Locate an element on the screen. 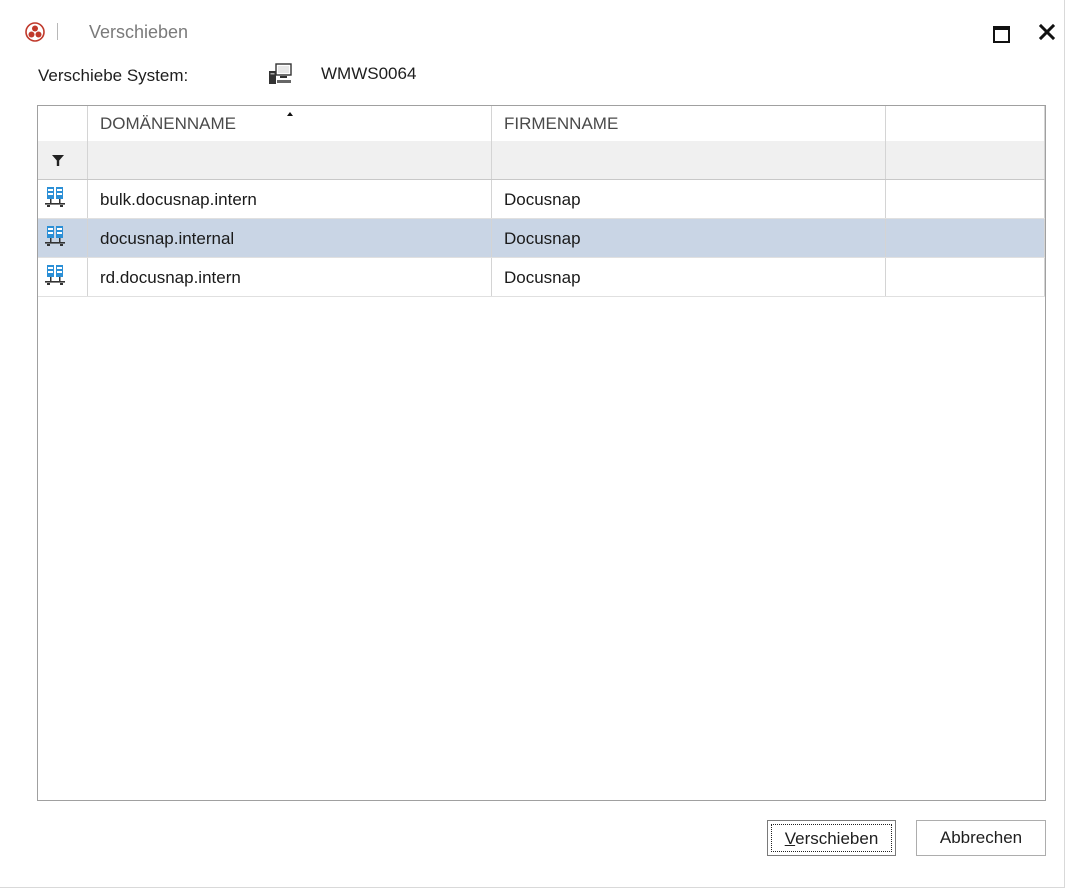 This screenshot has height=888, width=1065. table-row: rd.docusnap.intern Docusnap is located at coordinates (541, 277).